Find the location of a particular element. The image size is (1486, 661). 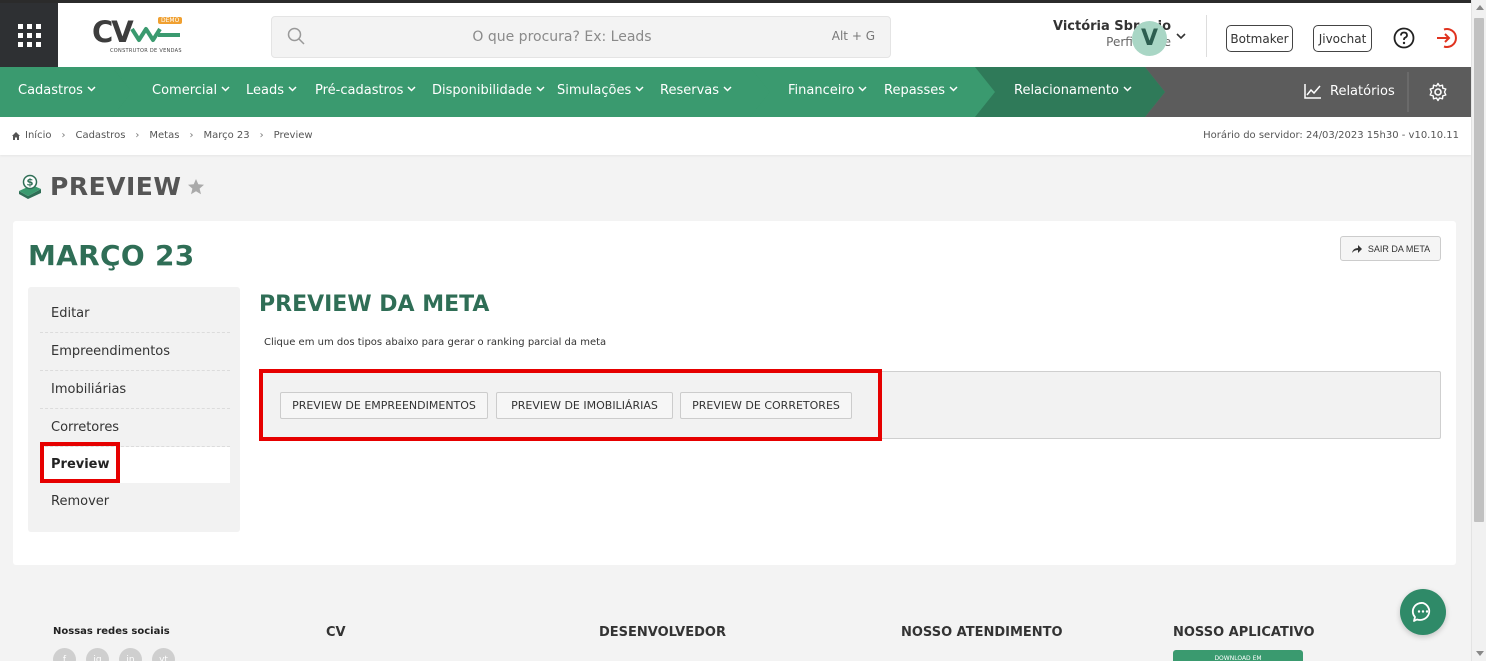

nav-item-pre-cadastros: Pré-cadastros is located at coordinates (365, 90).